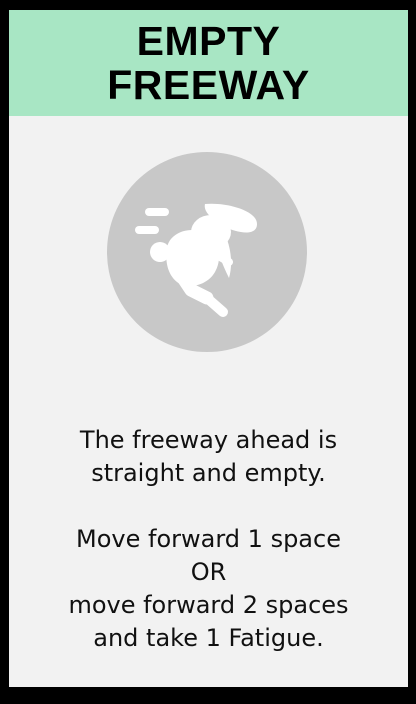 The width and height of the screenshot is (416, 704). I want to click on running-rabbit-icon, so click(196, 260).